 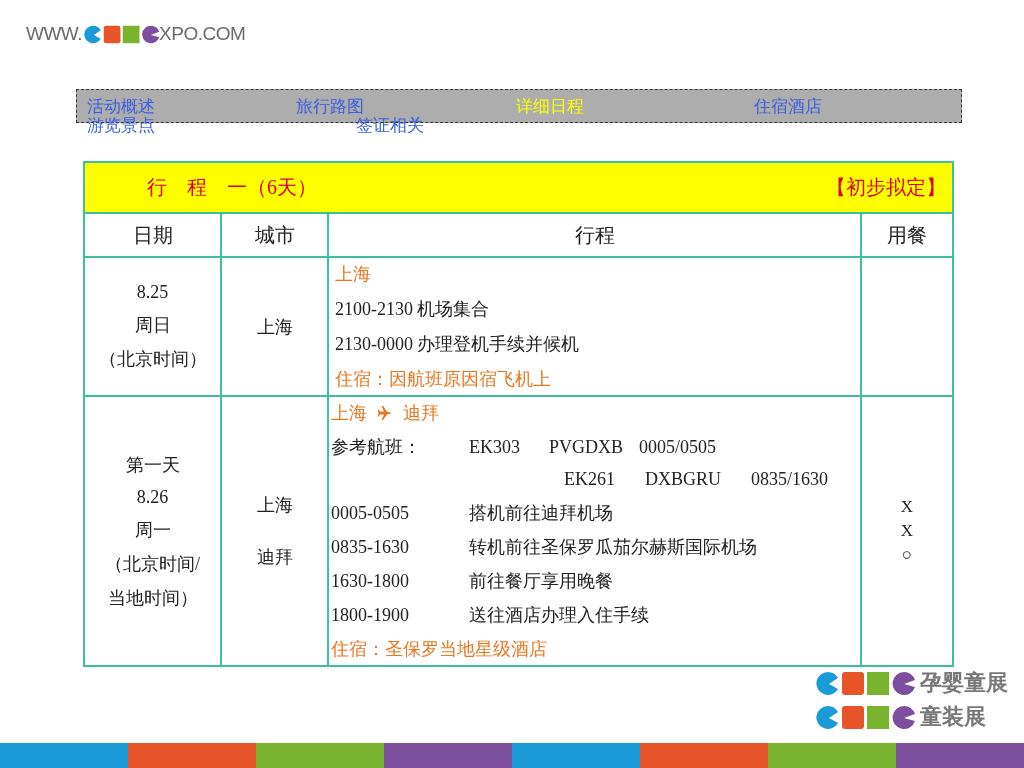 What do you see at coordinates (274, 235) in the screenshot?
I see `column-header: 城市` at bounding box center [274, 235].